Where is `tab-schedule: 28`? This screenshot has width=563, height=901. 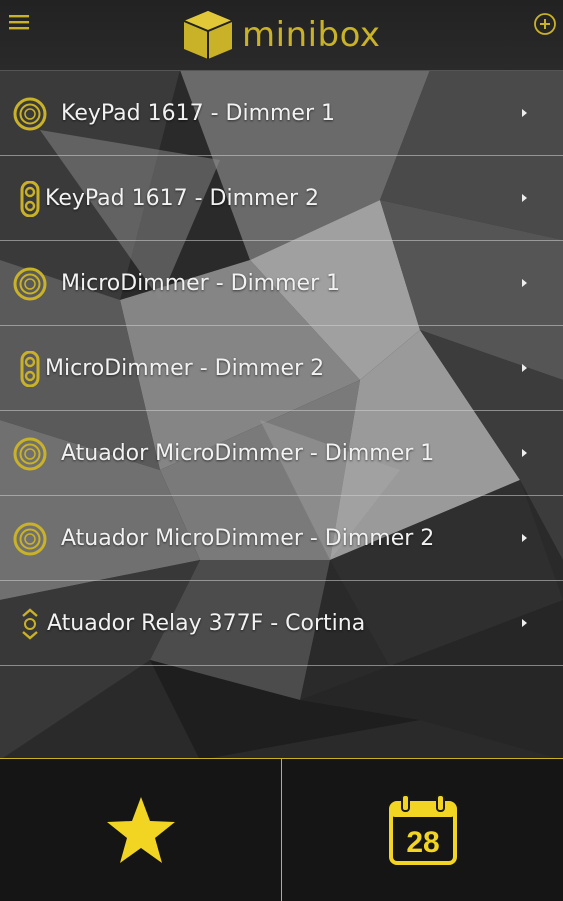
tab-schedule: 28 is located at coordinates (422, 830).